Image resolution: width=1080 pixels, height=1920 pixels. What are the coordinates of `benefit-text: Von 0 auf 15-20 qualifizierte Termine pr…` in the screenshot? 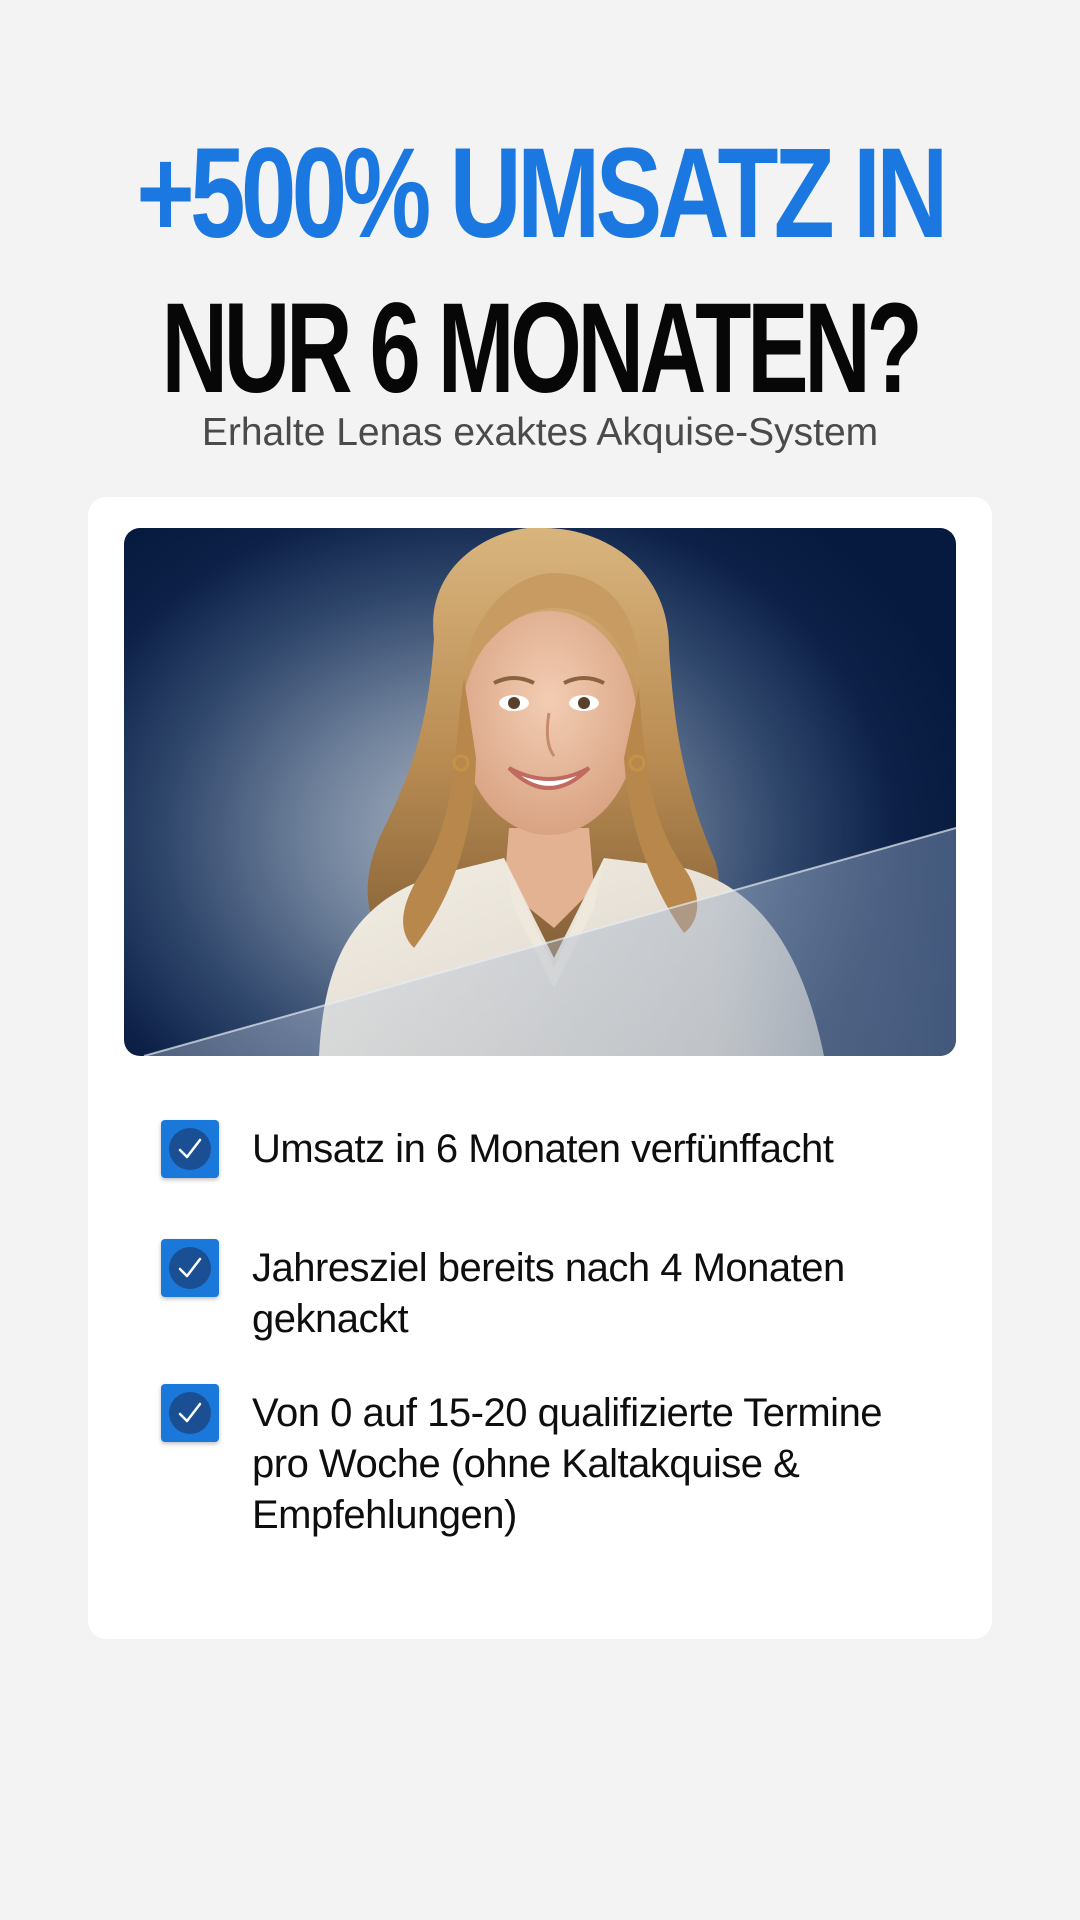 It's located at (567, 1464).